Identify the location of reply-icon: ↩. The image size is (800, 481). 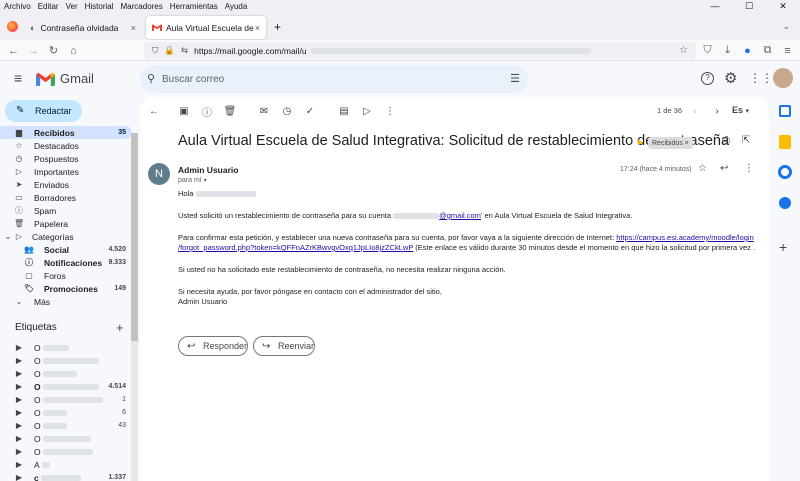
(724, 168).